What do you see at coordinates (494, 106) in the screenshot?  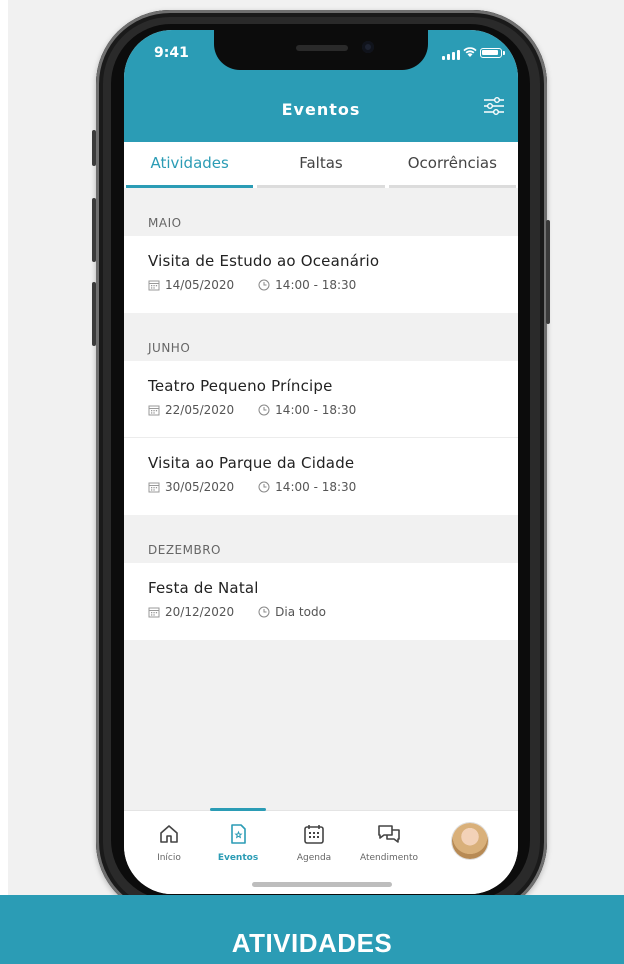 I see `filter-icon` at bounding box center [494, 106].